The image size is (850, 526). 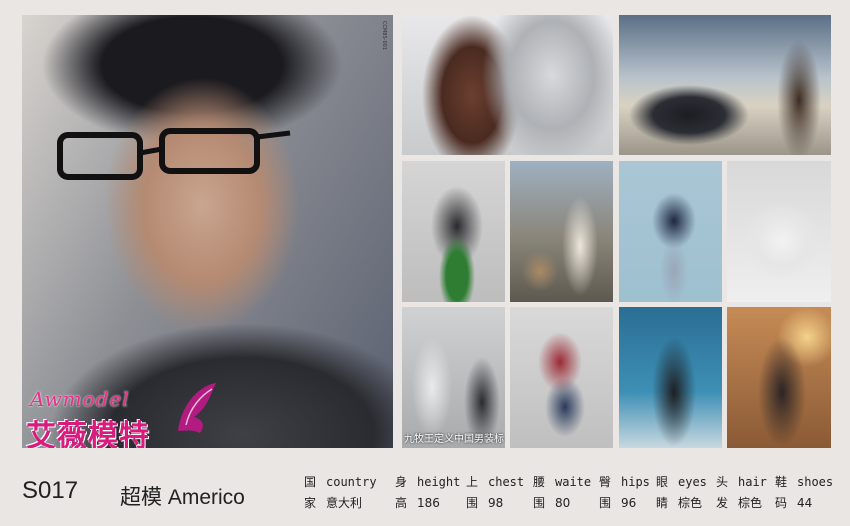 What do you see at coordinates (605, 482) in the screenshot?
I see `stat-cn-top: 臀` at bounding box center [605, 482].